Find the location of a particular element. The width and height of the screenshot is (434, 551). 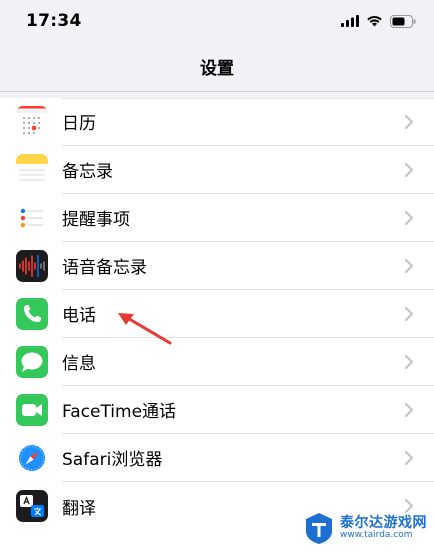

settings-row-label: 语音备忘录 is located at coordinates (104, 268).